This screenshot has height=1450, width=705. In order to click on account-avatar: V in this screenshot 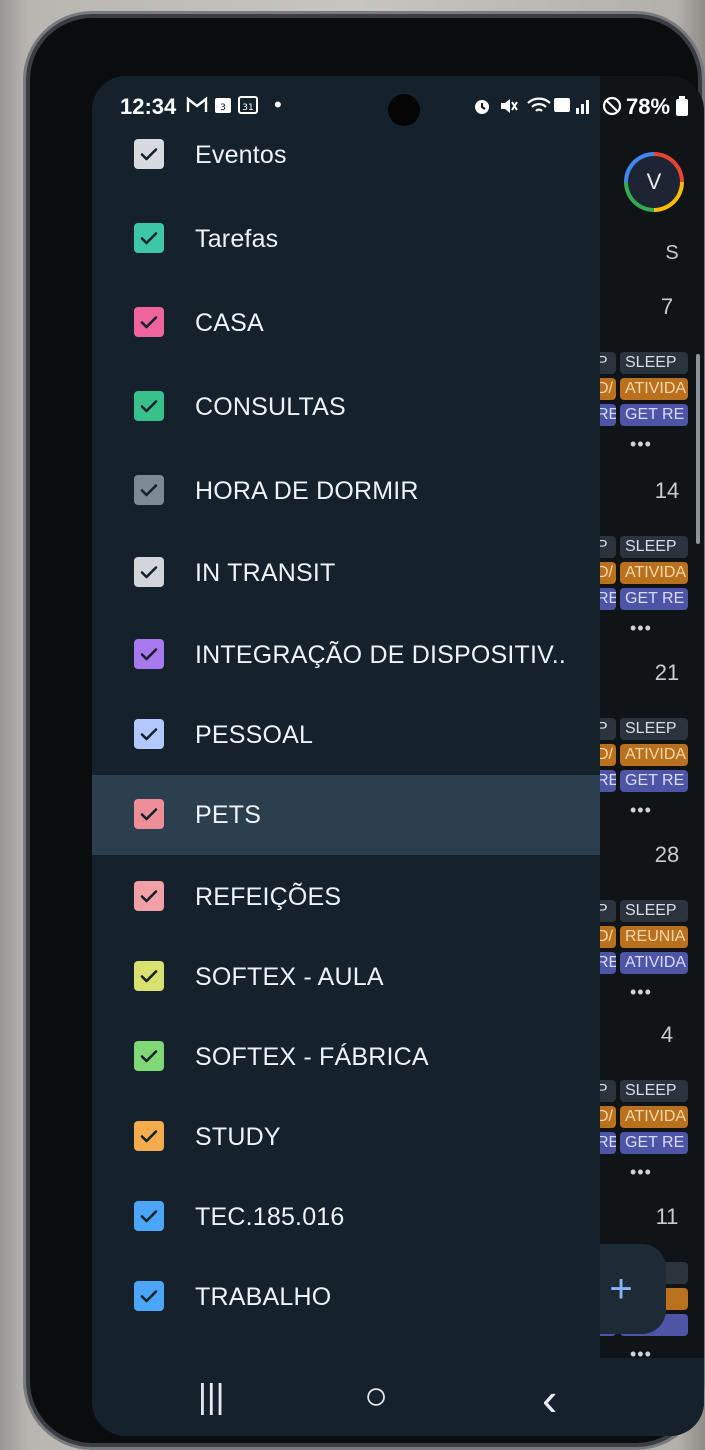, I will do `click(654, 182)`.